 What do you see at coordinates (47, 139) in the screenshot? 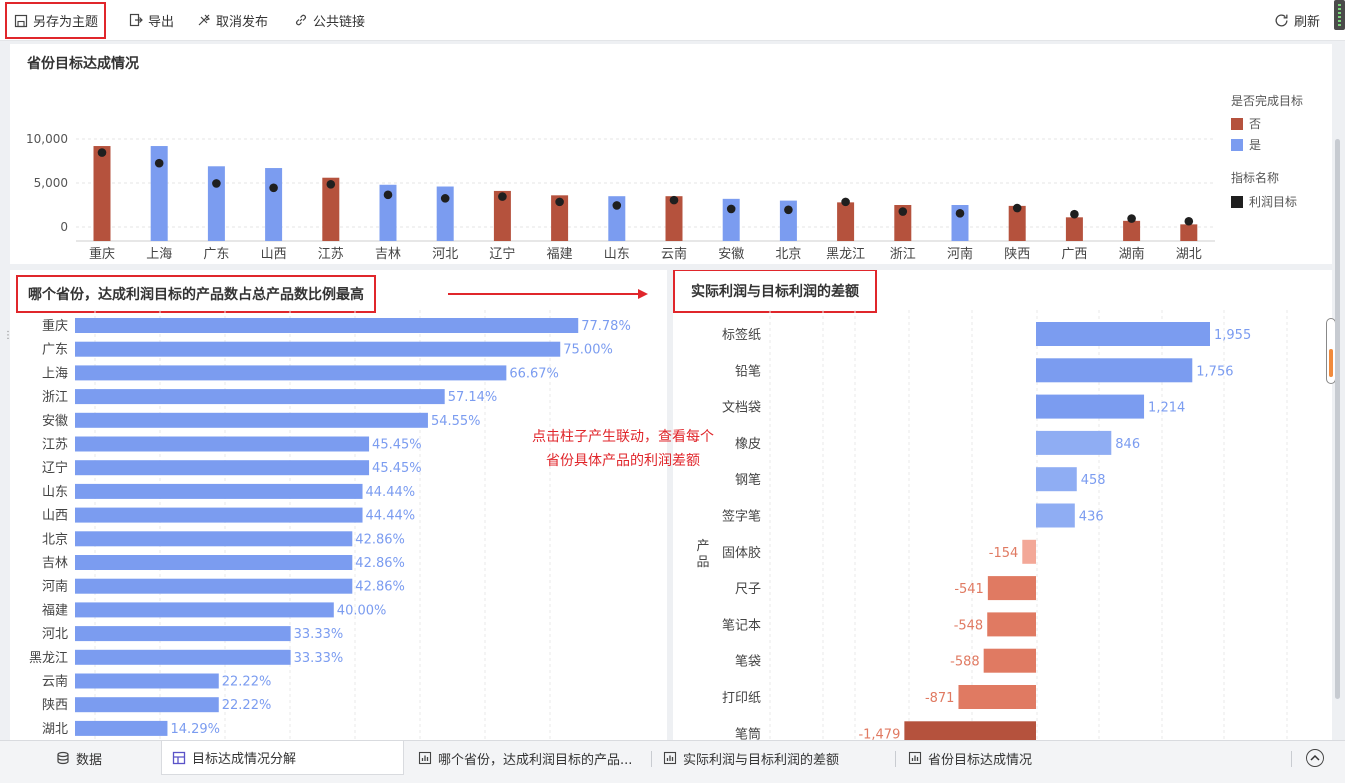
I see `y-tick-label: 10,000` at bounding box center [47, 139].